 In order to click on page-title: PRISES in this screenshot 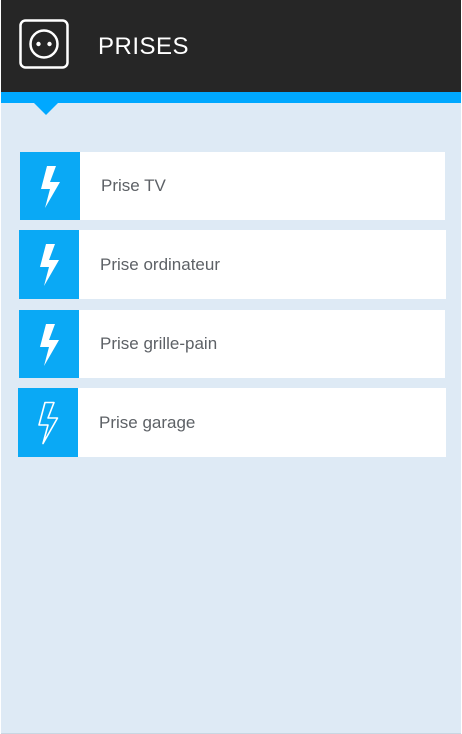, I will do `click(144, 46)`.